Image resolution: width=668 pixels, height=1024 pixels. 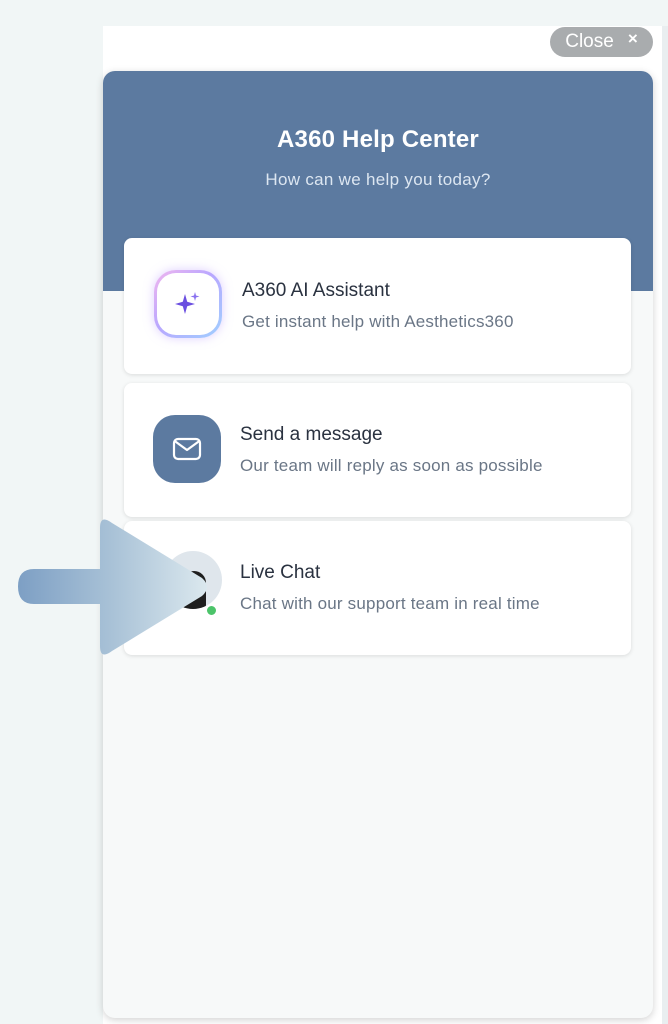 I want to click on option-title: Send a message, so click(x=311, y=434).